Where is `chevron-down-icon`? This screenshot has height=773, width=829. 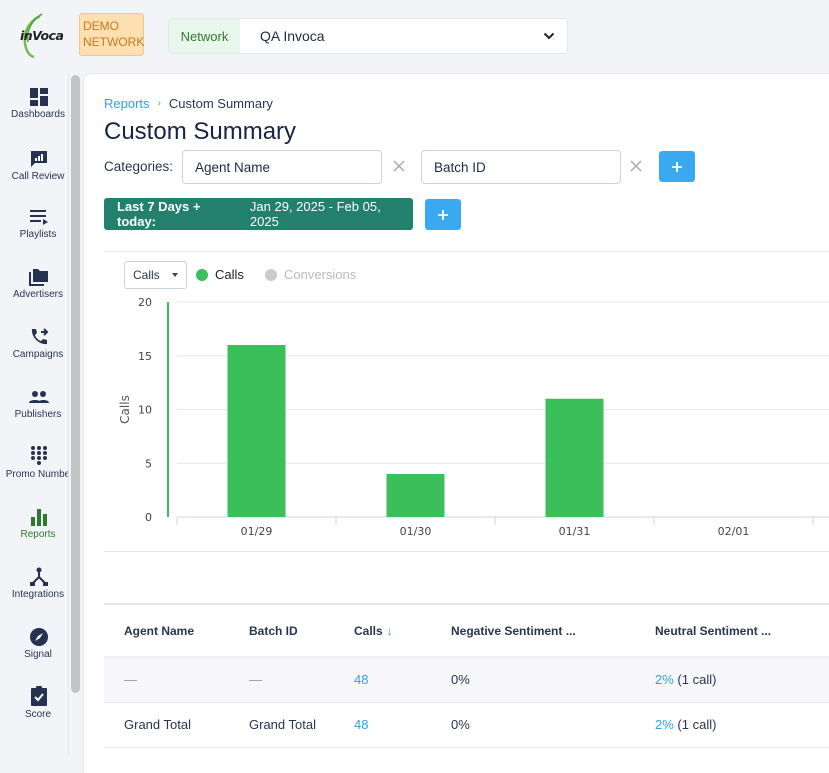 chevron-down-icon is located at coordinates (549, 36).